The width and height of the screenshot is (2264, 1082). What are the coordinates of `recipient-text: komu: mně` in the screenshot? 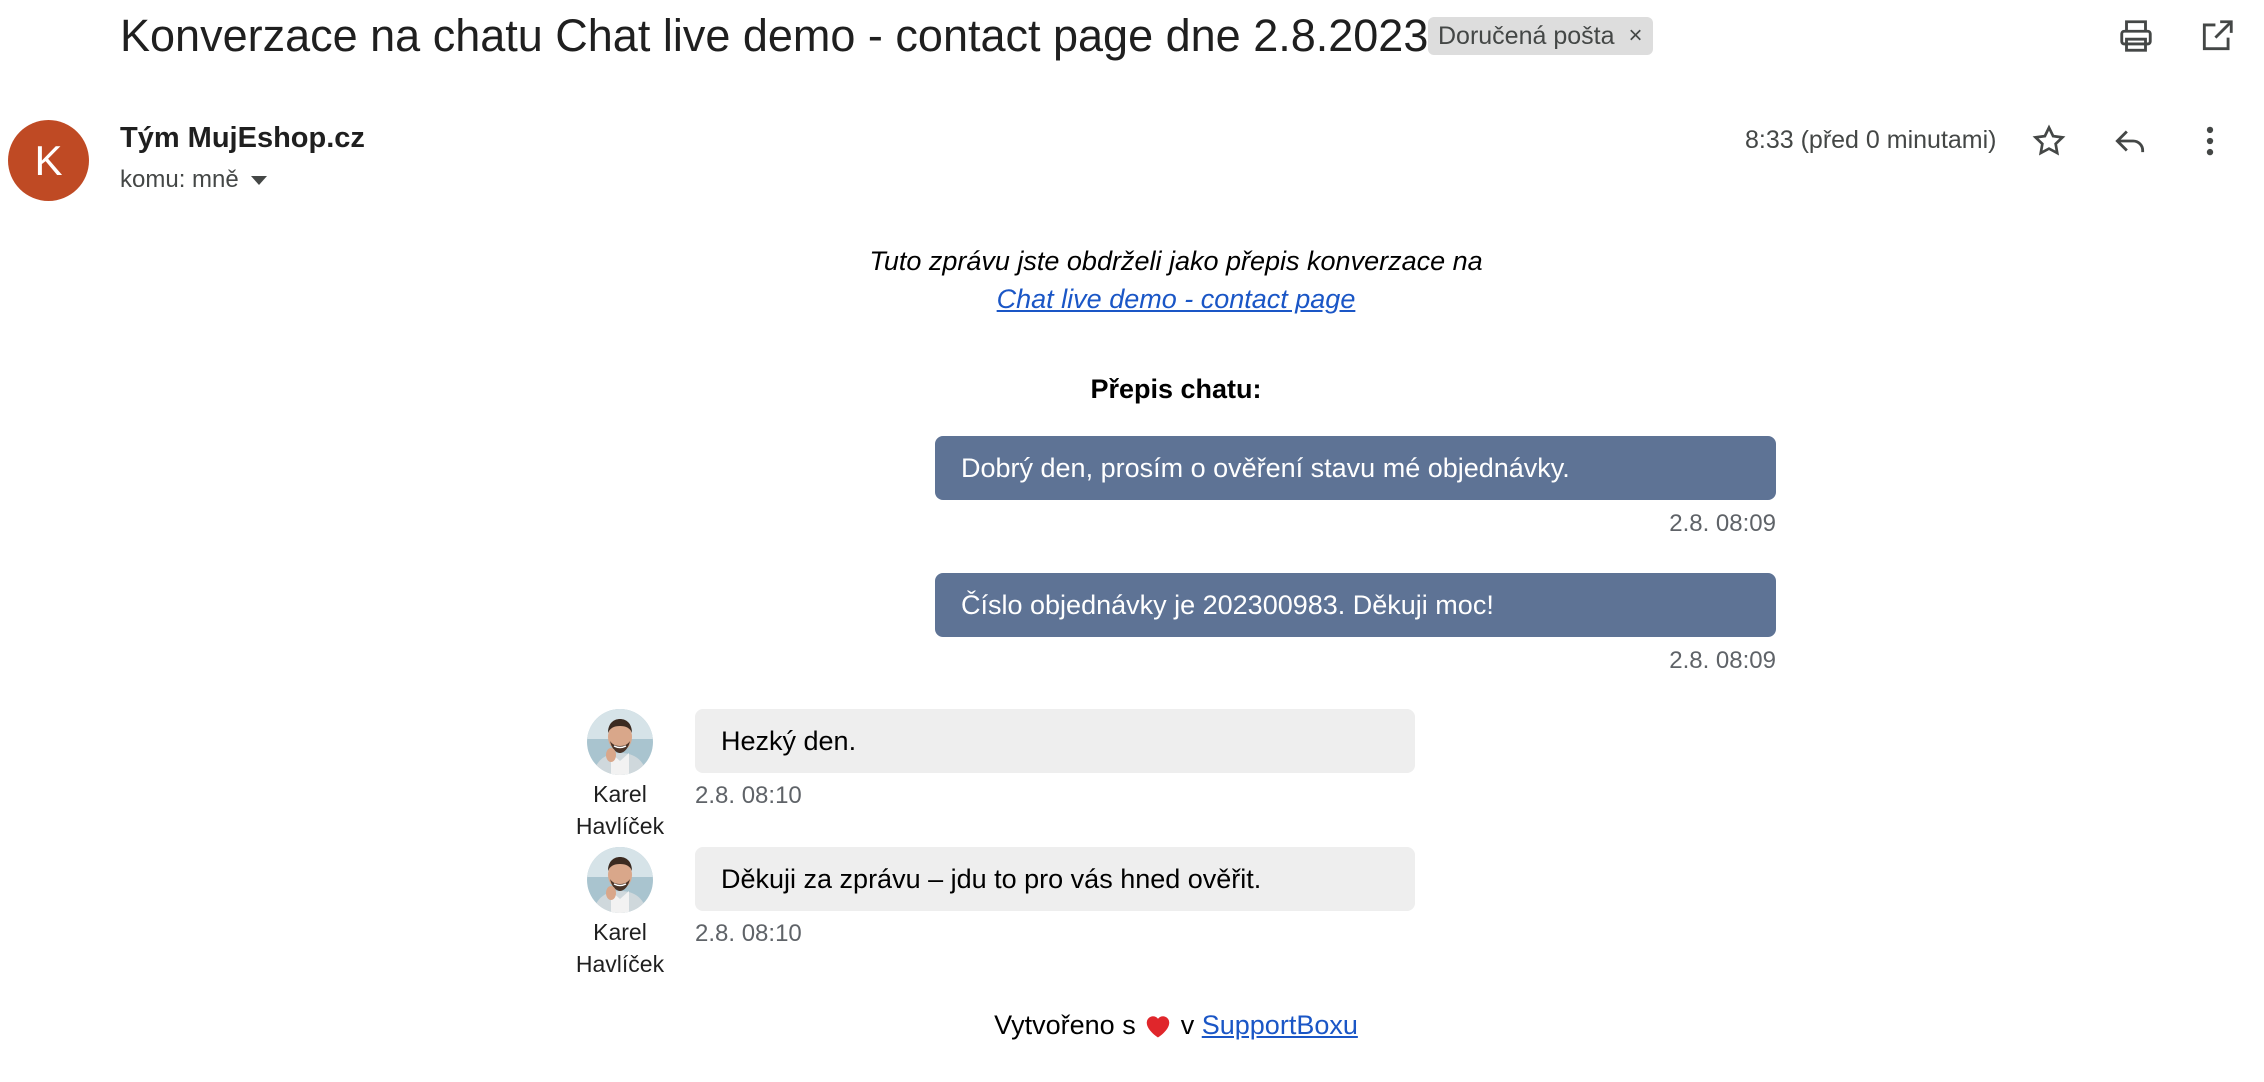 It's located at (179, 179).